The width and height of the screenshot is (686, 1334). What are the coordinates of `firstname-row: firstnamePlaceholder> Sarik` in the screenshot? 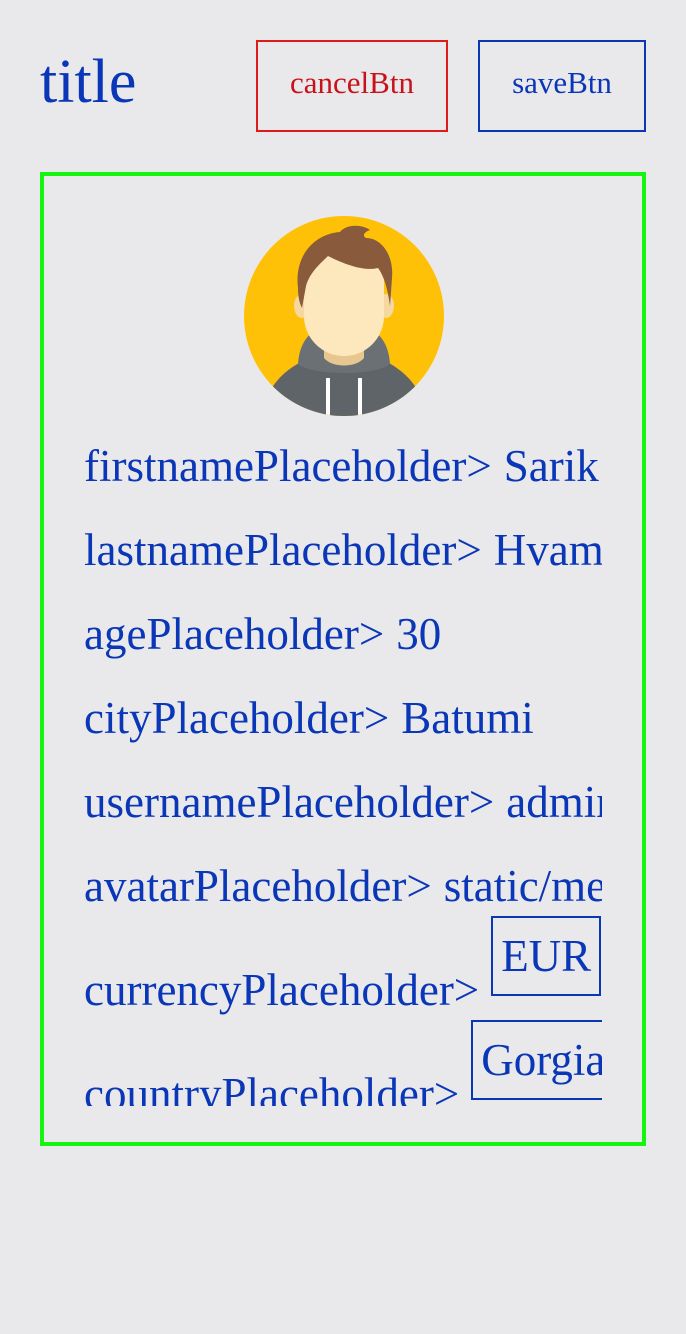 It's located at (341, 466).